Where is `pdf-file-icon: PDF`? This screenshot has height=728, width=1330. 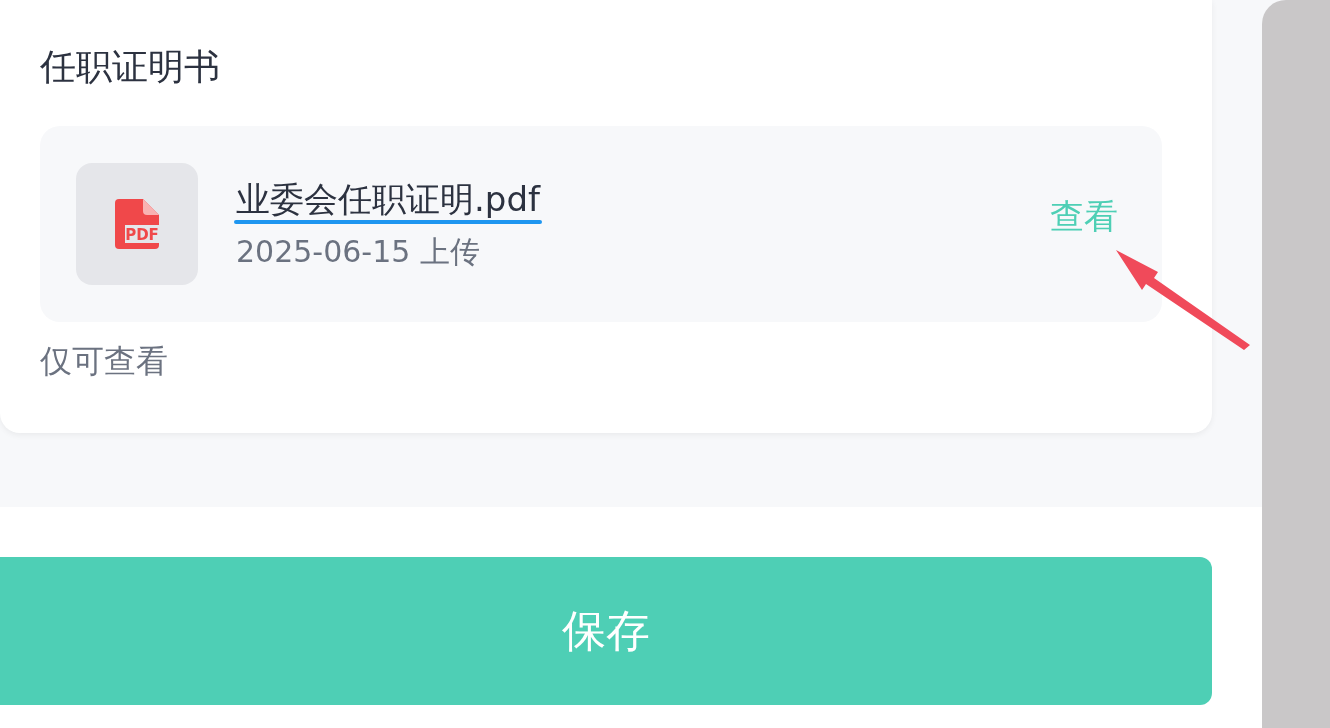
pdf-file-icon: PDF is located at coordinates (137, 224).